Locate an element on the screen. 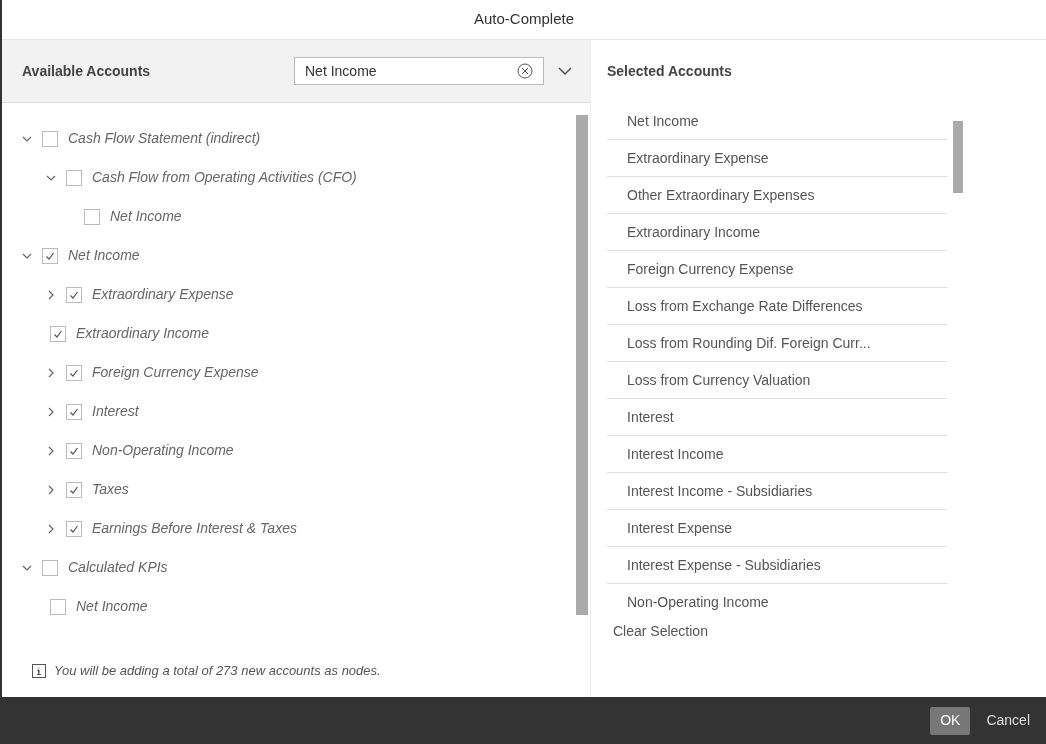 Image resolution: width=1046 pixels, height=744 pixels. tree-item-label: Calculated KPIs is located at coordinates (118, 567).